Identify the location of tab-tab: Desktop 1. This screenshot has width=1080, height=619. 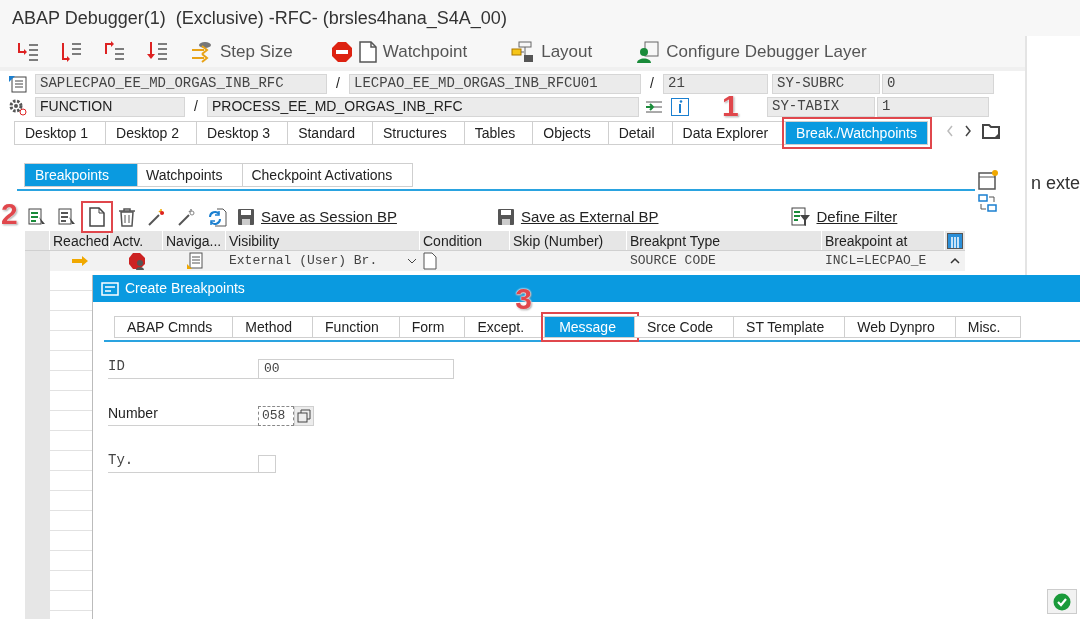
(60, 133).